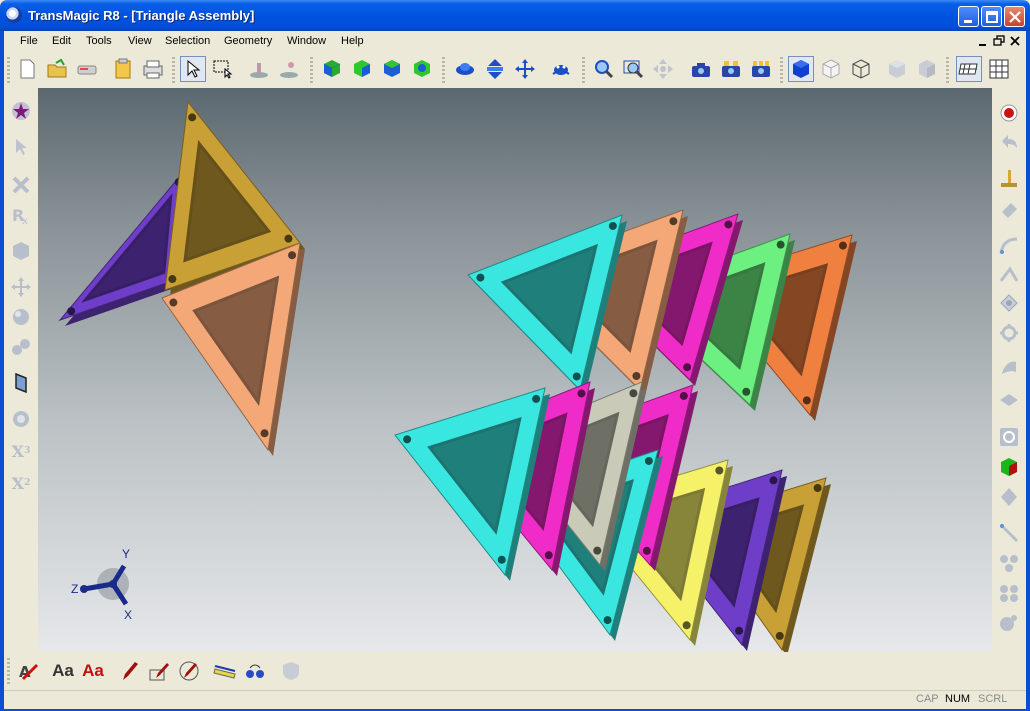  Describe the element at coordinates (1009, 333) in the screenshot. I see `cog-icon` at that location.